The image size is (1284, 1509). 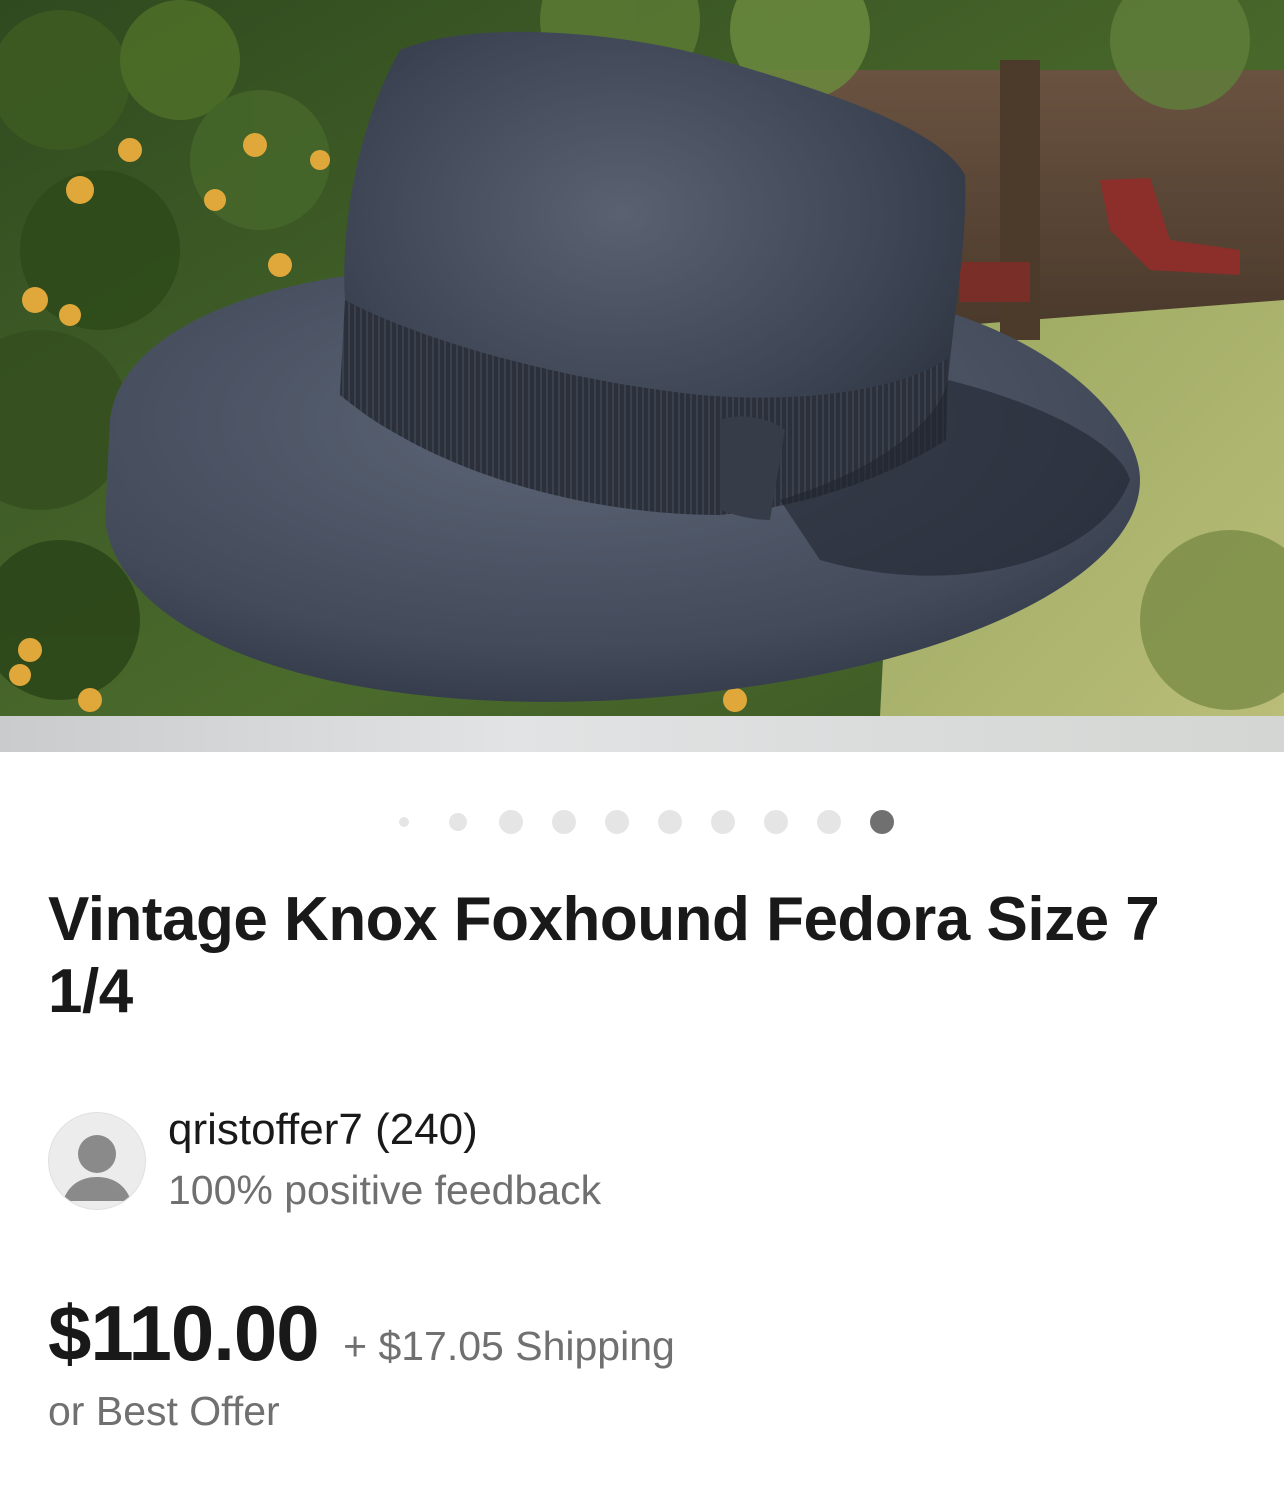 I want to click on price: $110.00, so click(x=184, y=1333).